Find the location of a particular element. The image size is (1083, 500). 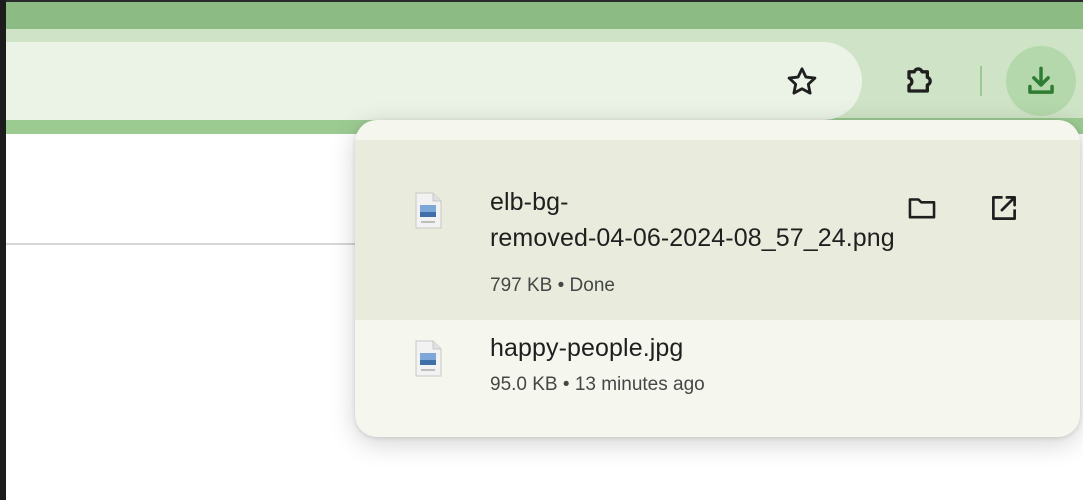

star-icon is located at coordinates (802, 81).